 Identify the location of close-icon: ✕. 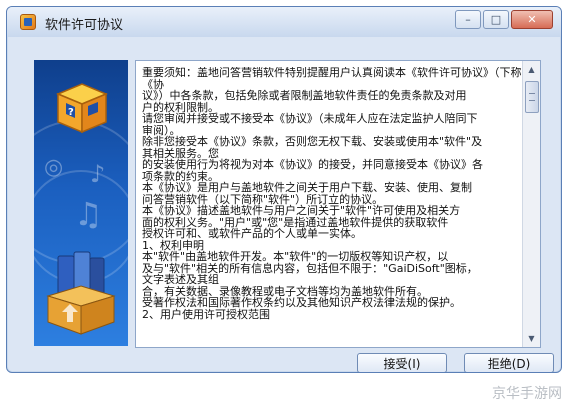
(532, 19).